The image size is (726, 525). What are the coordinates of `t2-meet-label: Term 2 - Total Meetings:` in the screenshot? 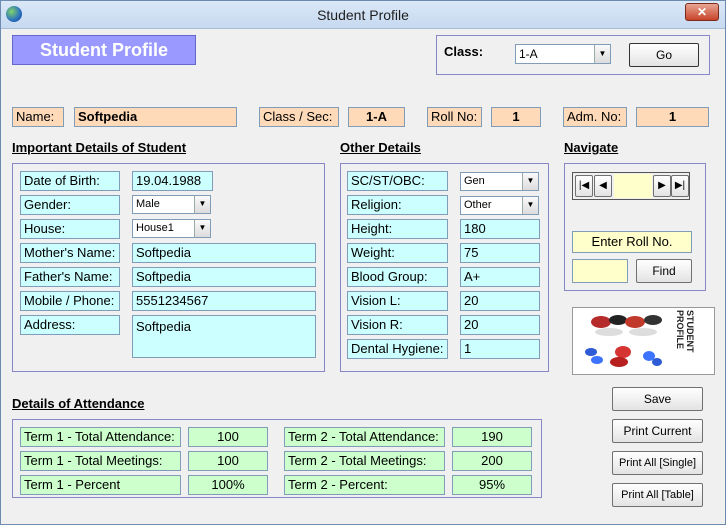 It's located at (364, 461).